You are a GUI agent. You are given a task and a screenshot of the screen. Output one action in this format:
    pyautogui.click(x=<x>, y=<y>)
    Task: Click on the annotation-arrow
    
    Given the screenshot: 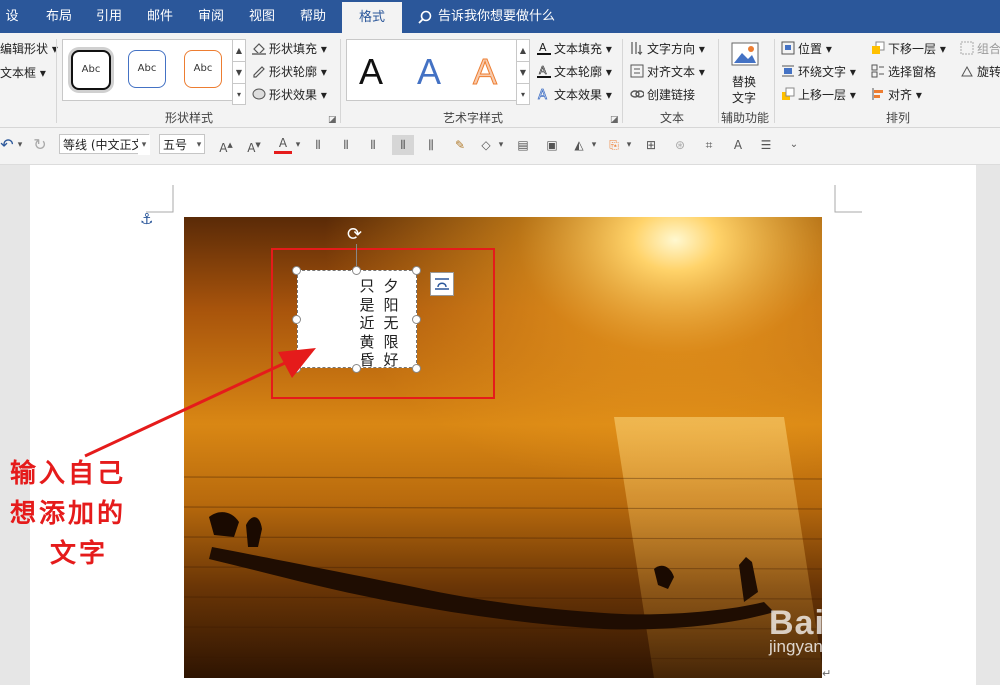 What is the action you would take?
    pyautogui.click(x=200, y=403)
    